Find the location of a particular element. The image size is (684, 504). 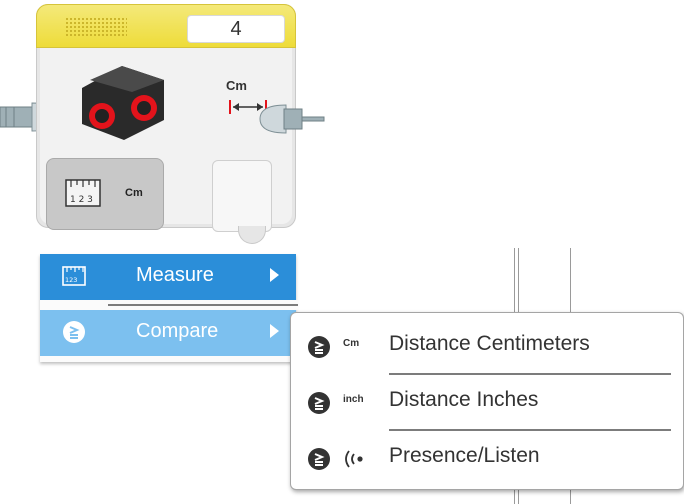

submenu-item-distance-inches: inch Distance Inches is located at coordinates (487, 402).